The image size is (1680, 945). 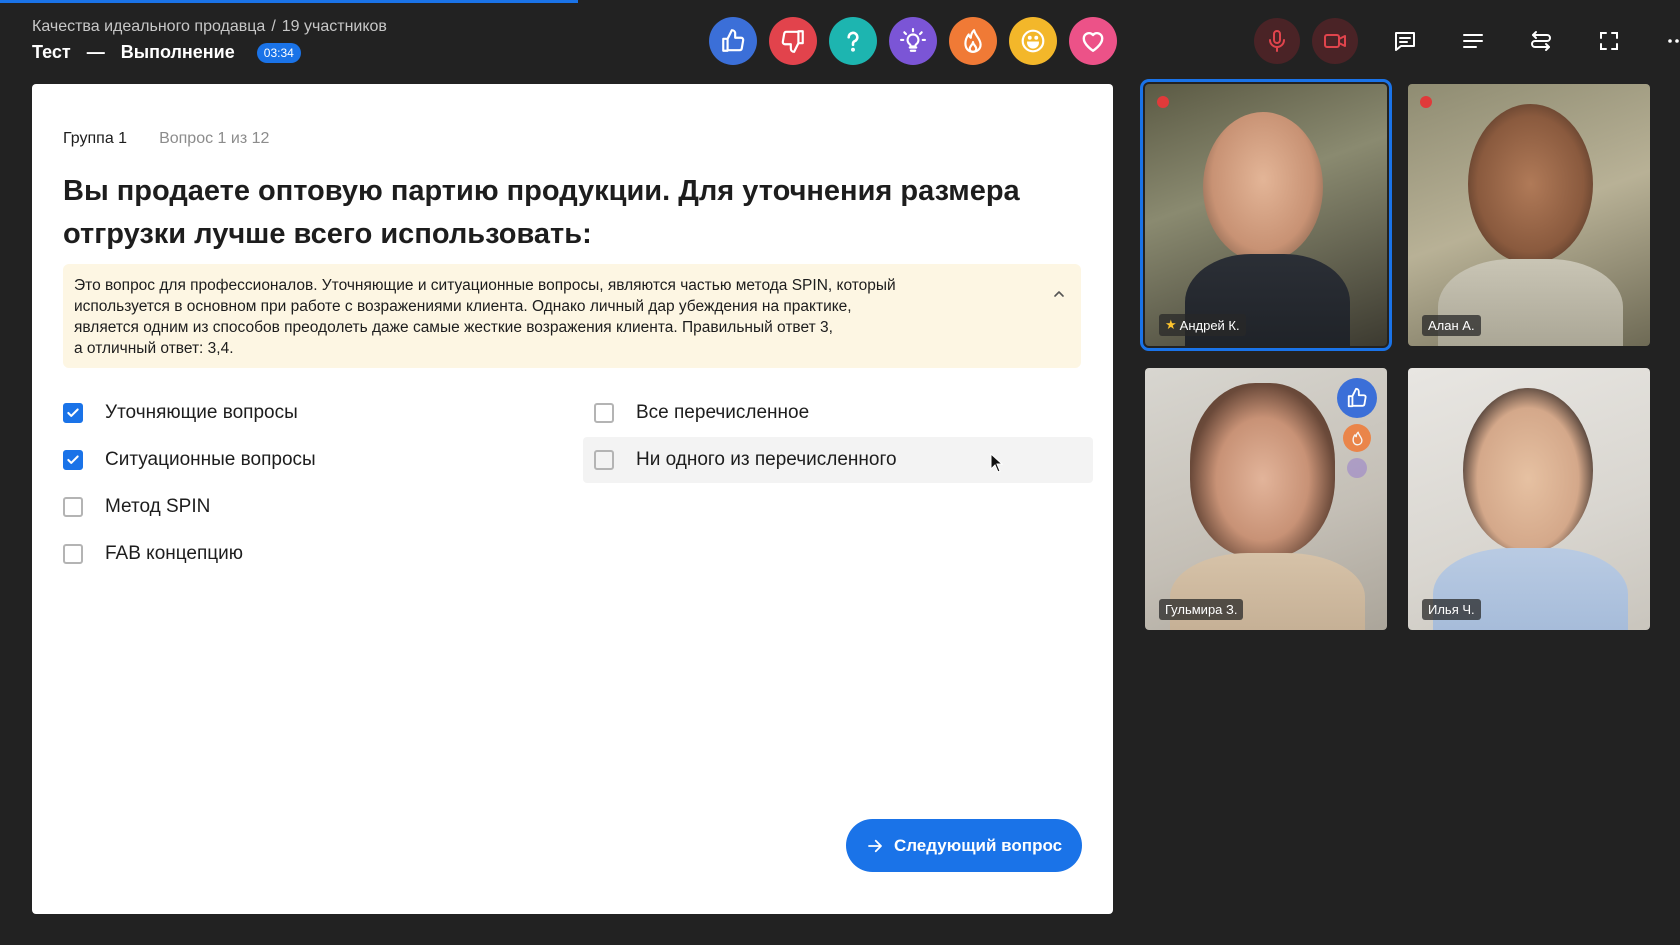 I want to click on fullscreen-button, so click(x=1609, y=41).